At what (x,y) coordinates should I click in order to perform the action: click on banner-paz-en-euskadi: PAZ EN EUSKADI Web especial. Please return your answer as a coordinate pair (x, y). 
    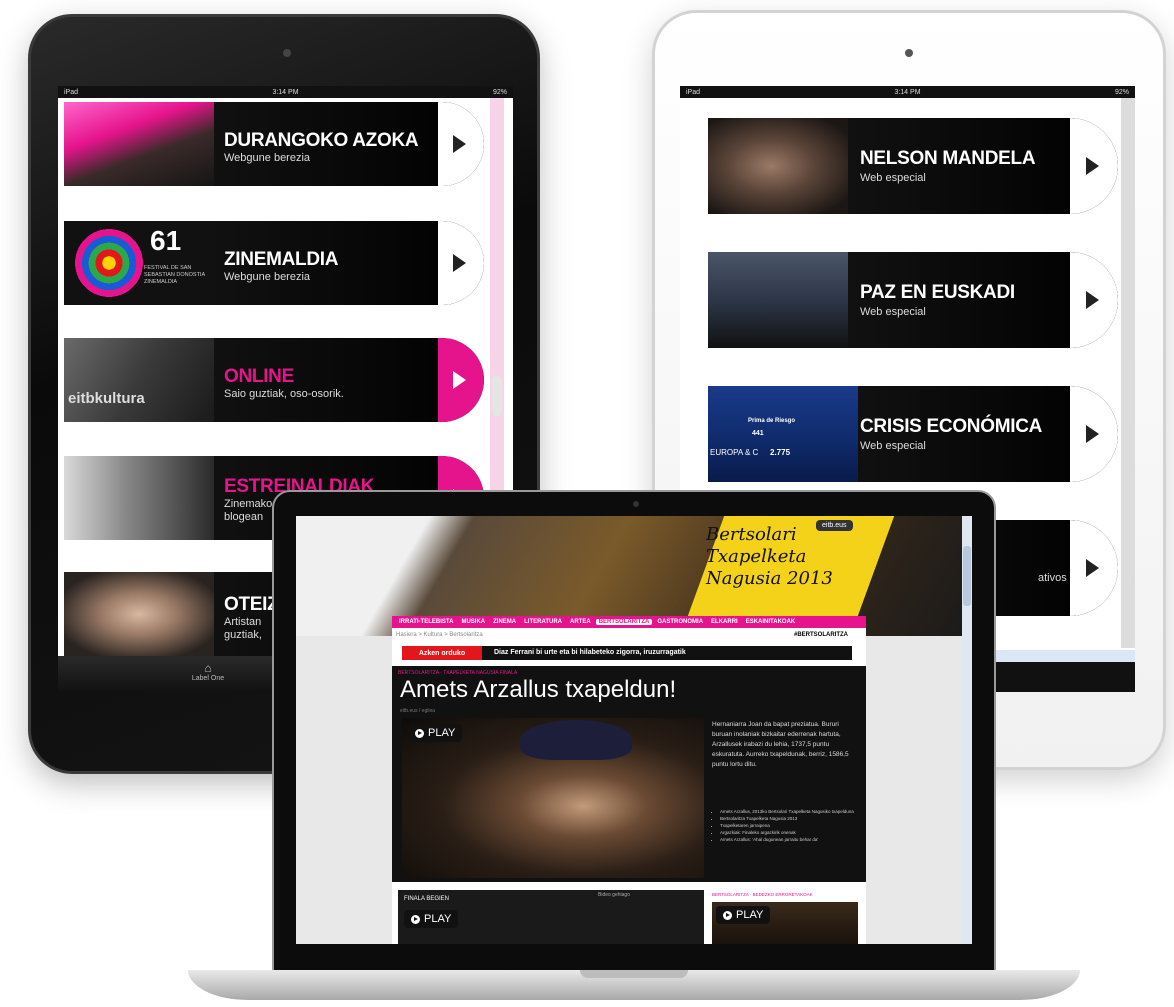
    Looking at the image, I should click on (913, 300).